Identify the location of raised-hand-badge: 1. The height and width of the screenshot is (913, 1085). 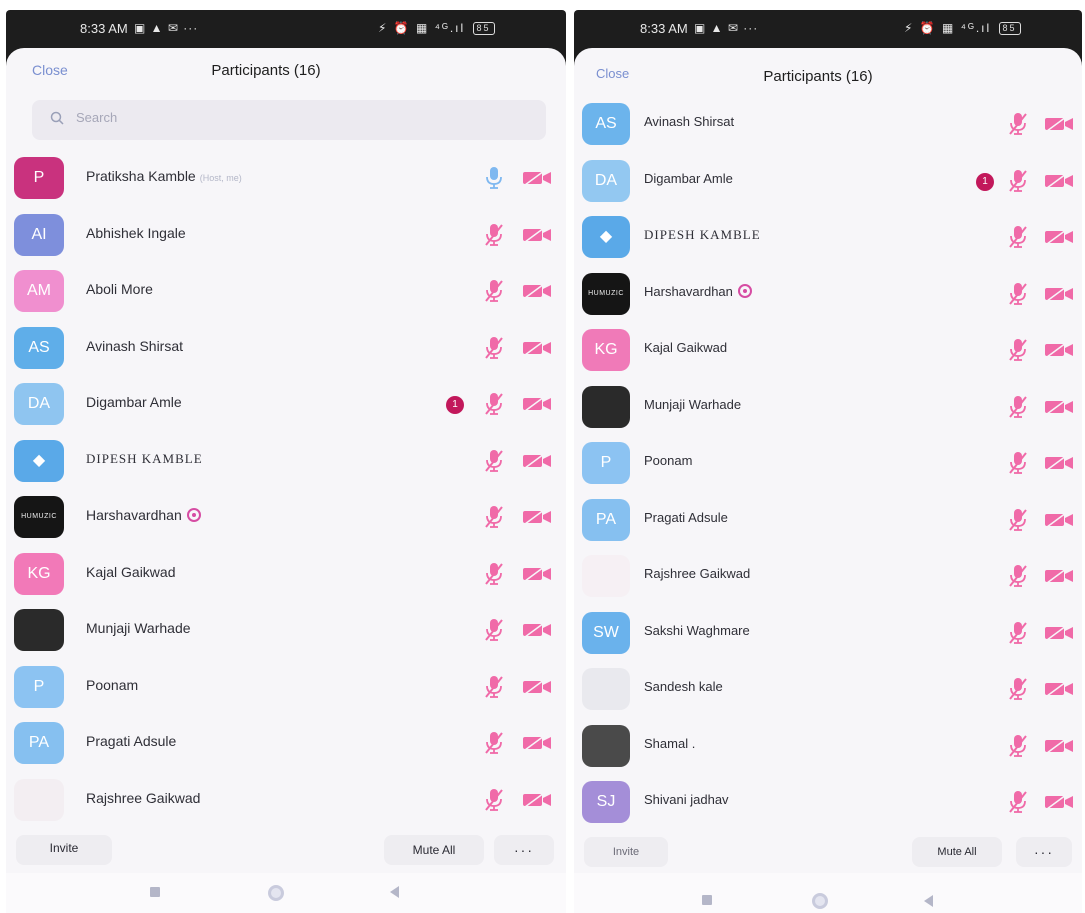
(985, 181).